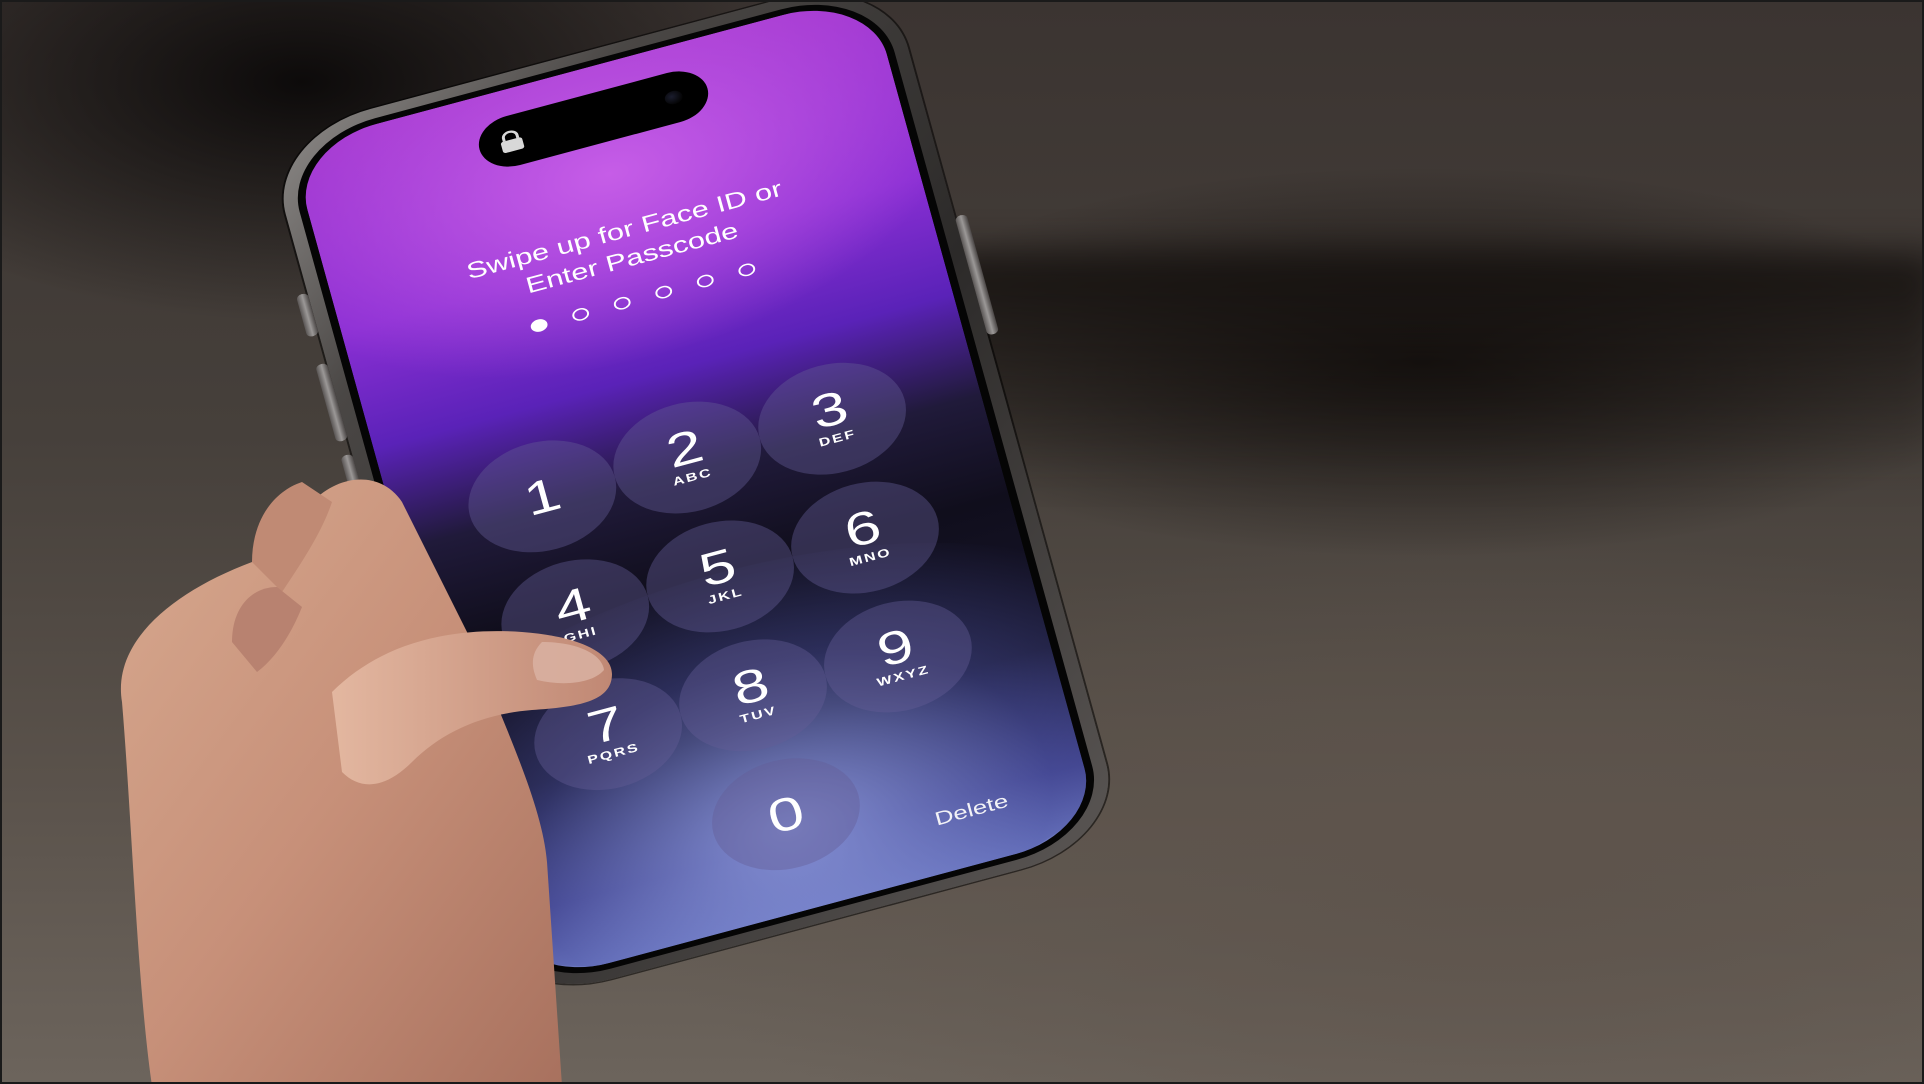 Image resolution: width=1924 pixels, height=1084 pixels. What do you see at coordinates (632, 258) in the screenshot?
I see `prompt-line-2: Enter Passcode` at bounding box center [632, 258].